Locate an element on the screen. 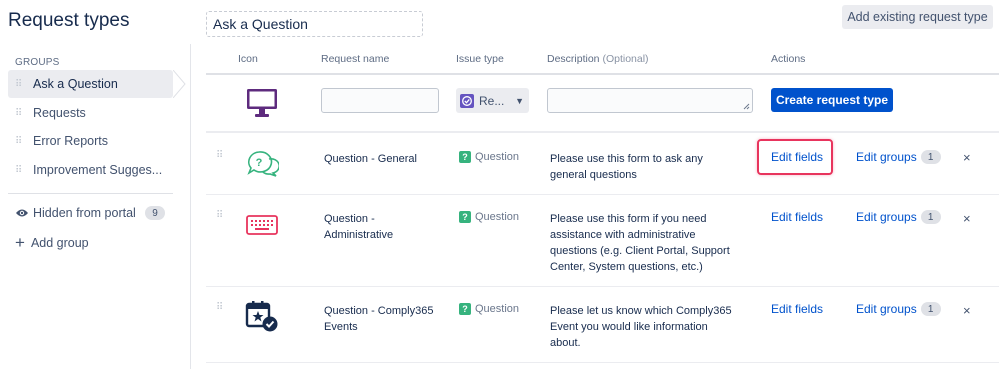  header-description-optional: (Optional) is located at coordinates (625, 59).